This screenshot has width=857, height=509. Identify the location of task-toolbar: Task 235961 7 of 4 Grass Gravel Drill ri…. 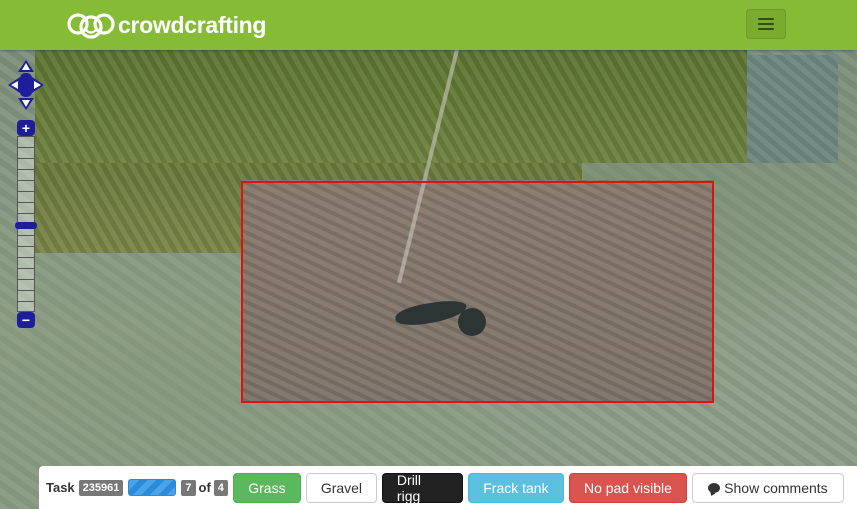
(448, 487).